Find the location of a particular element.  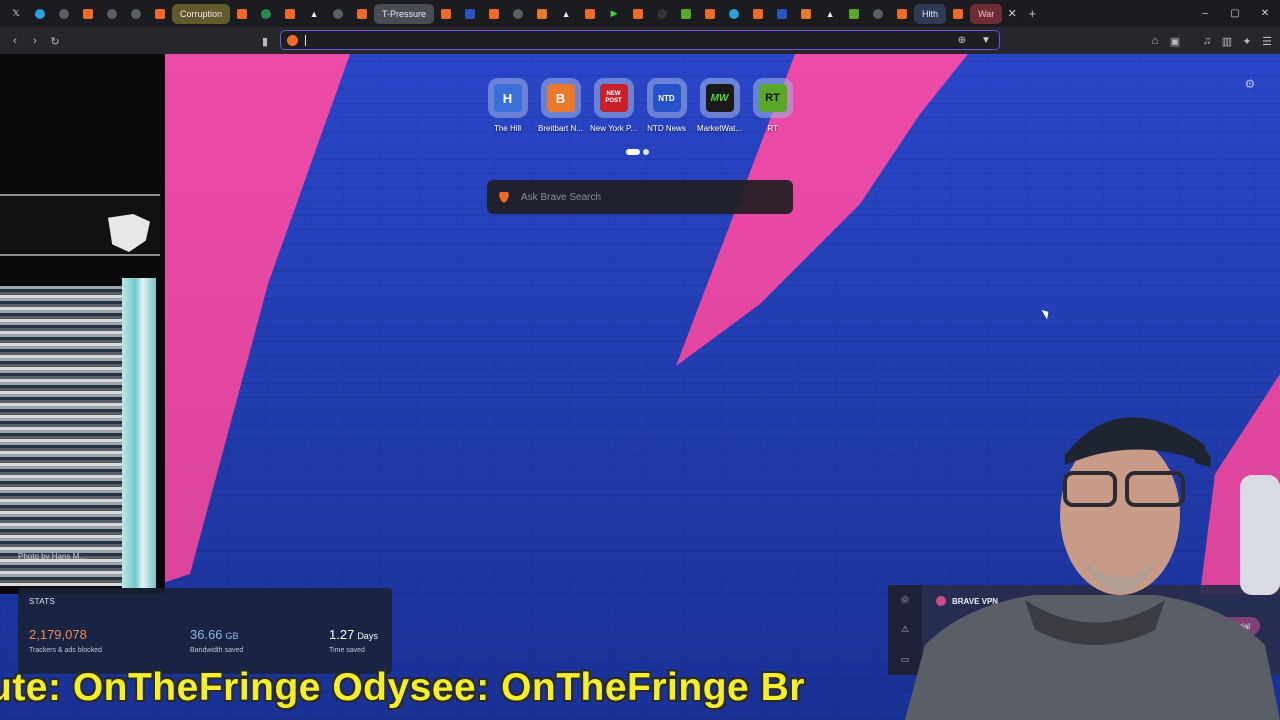

scrolling-ticker: ute: OnTheFringe Odysee: OnTheFringe Br is located at coordinates (402, 687).